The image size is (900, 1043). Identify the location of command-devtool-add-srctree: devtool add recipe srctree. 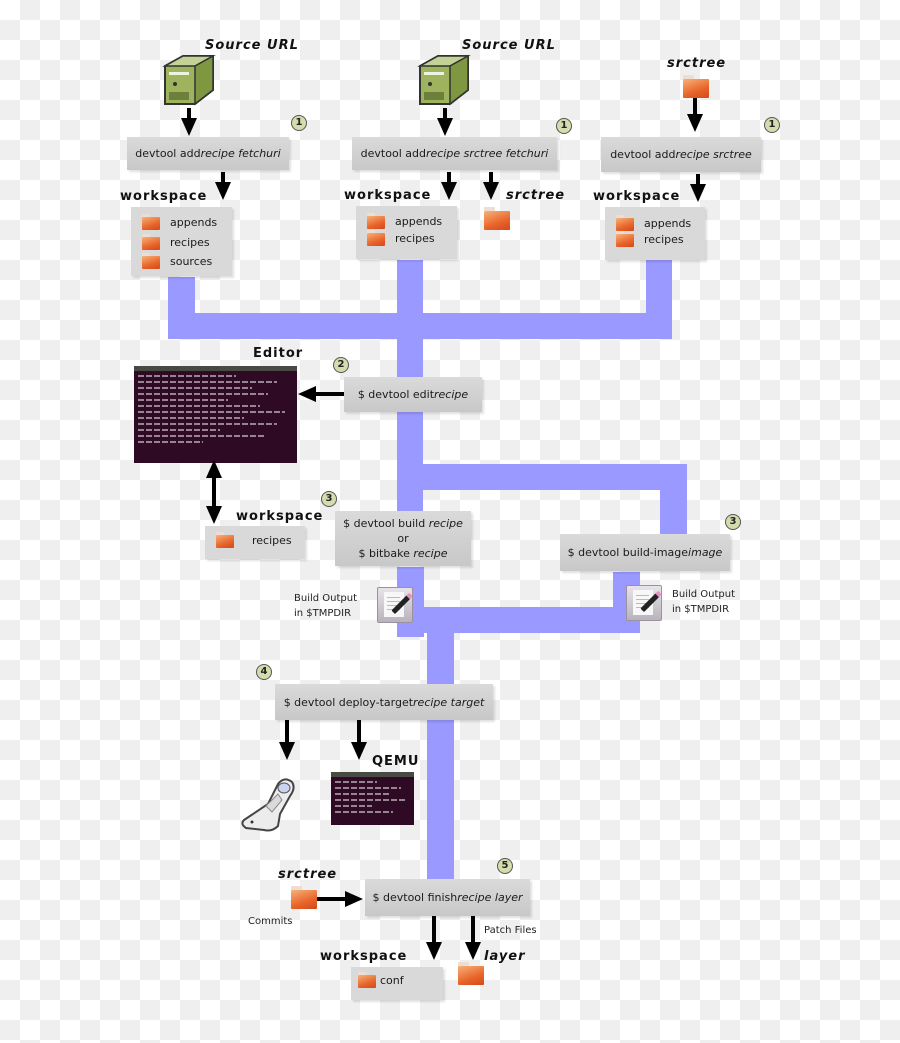
(681, 154).